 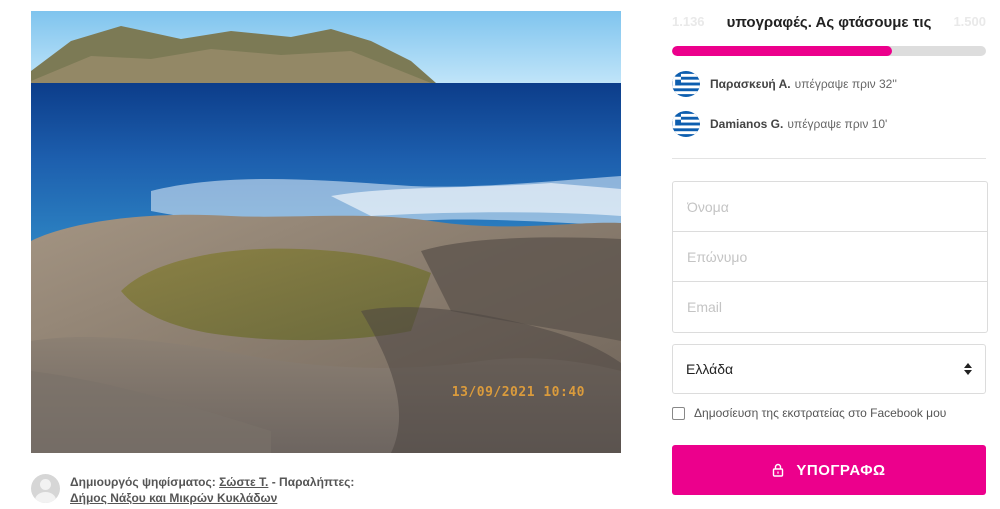 I want to click on signature-progress-bar, so click(x=829, y=51).